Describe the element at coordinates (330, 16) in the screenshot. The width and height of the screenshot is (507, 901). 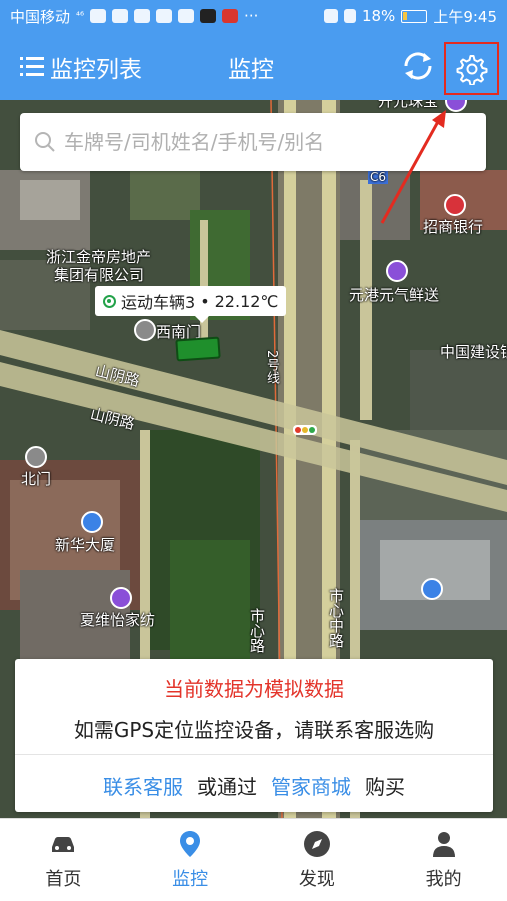
I see `eye-icon` at that location.